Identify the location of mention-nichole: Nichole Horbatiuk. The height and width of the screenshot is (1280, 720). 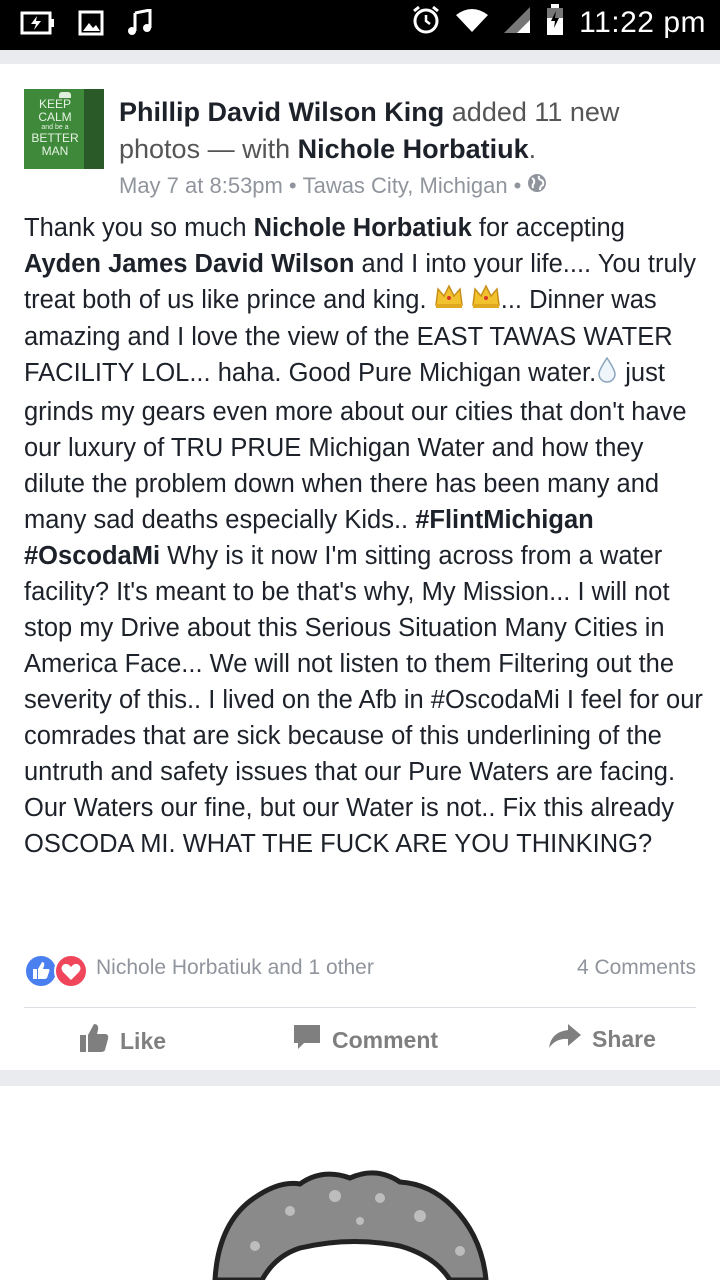
(363, 228).